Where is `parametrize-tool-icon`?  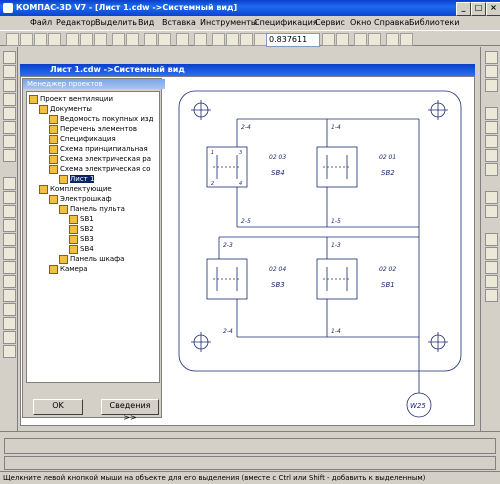 parametrize-tool-icon is located at coordinates (9, 113).